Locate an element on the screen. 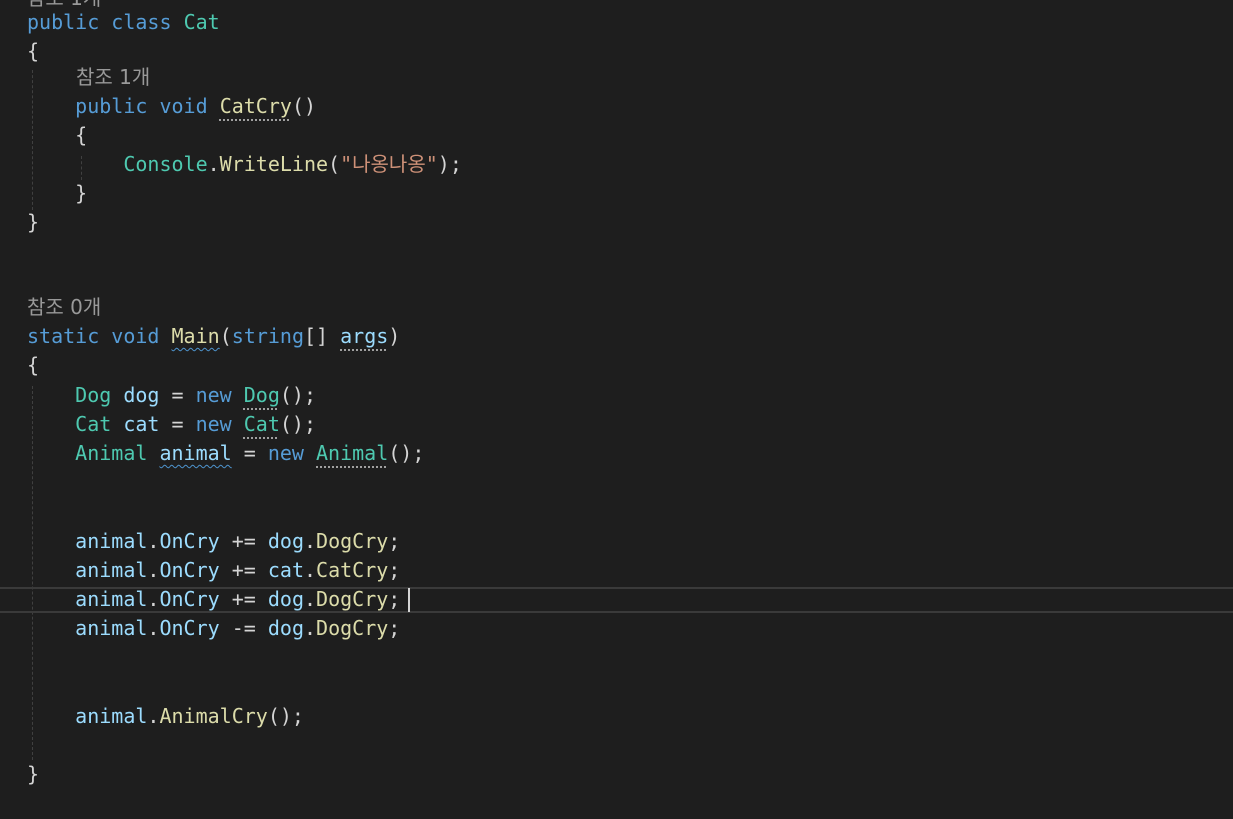  string-literal: "나옹나옹" is located at coordinates (389, 164).